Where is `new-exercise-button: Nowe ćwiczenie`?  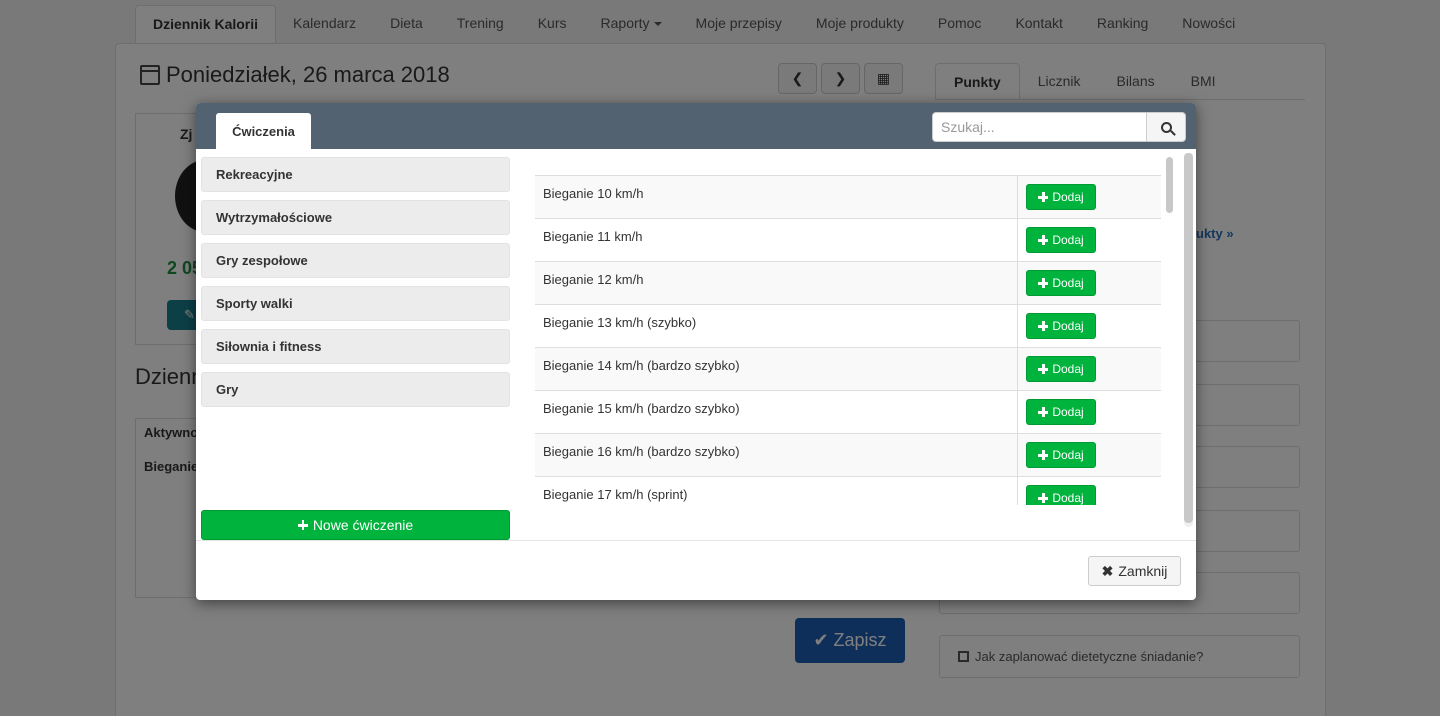 new-exercise-button: Nowe ćwiczenie is located at coordinates (355, 525).